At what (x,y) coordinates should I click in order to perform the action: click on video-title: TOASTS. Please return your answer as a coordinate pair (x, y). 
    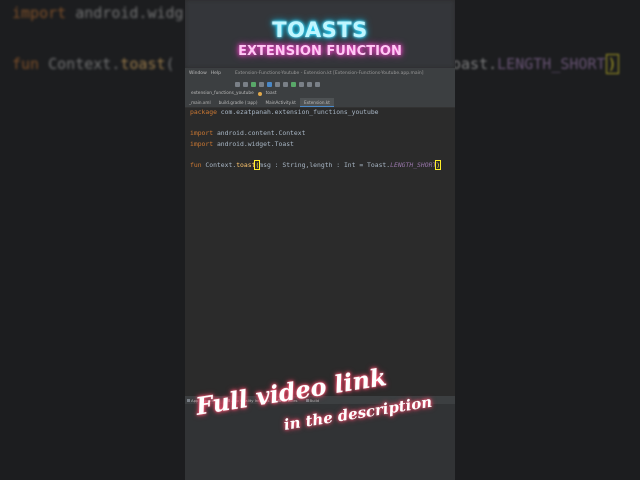
    Looking at the image, I should click on (320, 30).